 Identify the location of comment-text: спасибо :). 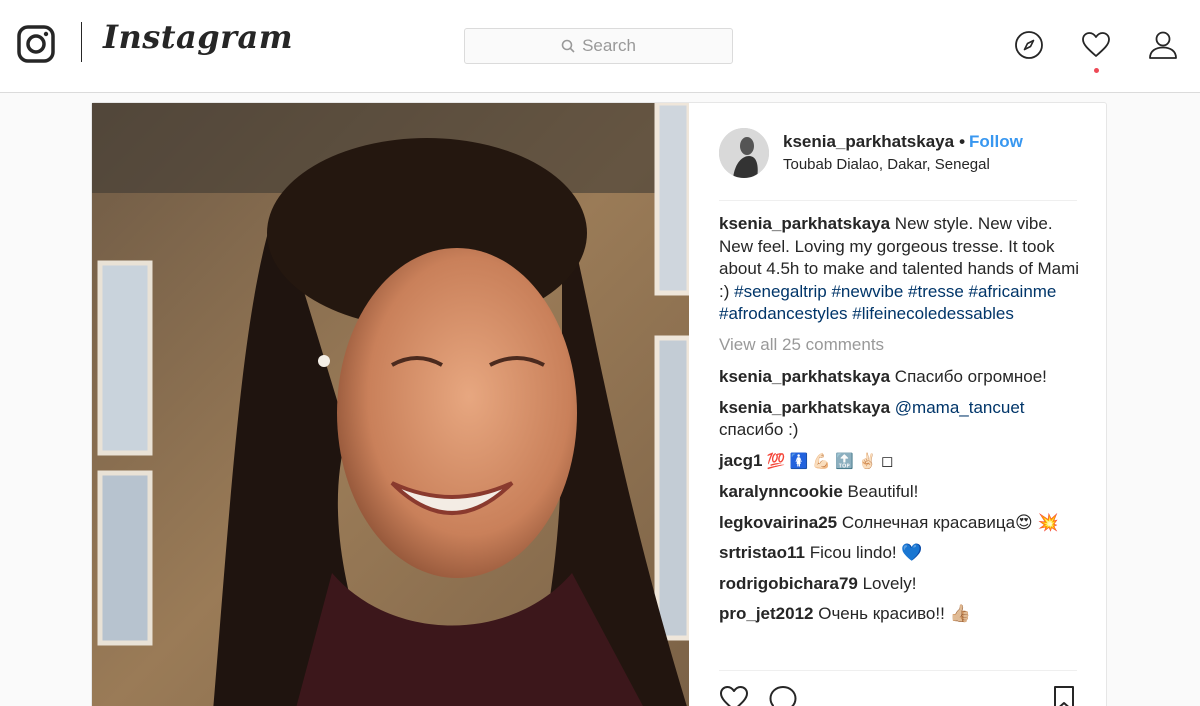
(759, 429).